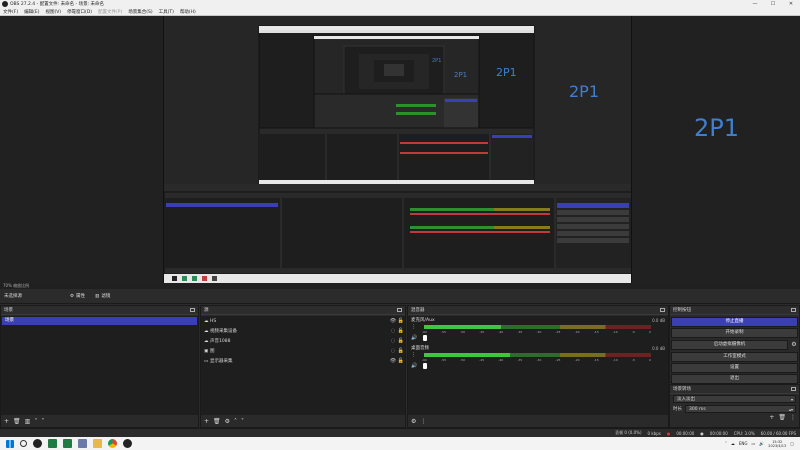 Image resolution: width=800 pixels, height=450 pixels. I want to click on menu-tools: 工具(T), so click(166, 12).